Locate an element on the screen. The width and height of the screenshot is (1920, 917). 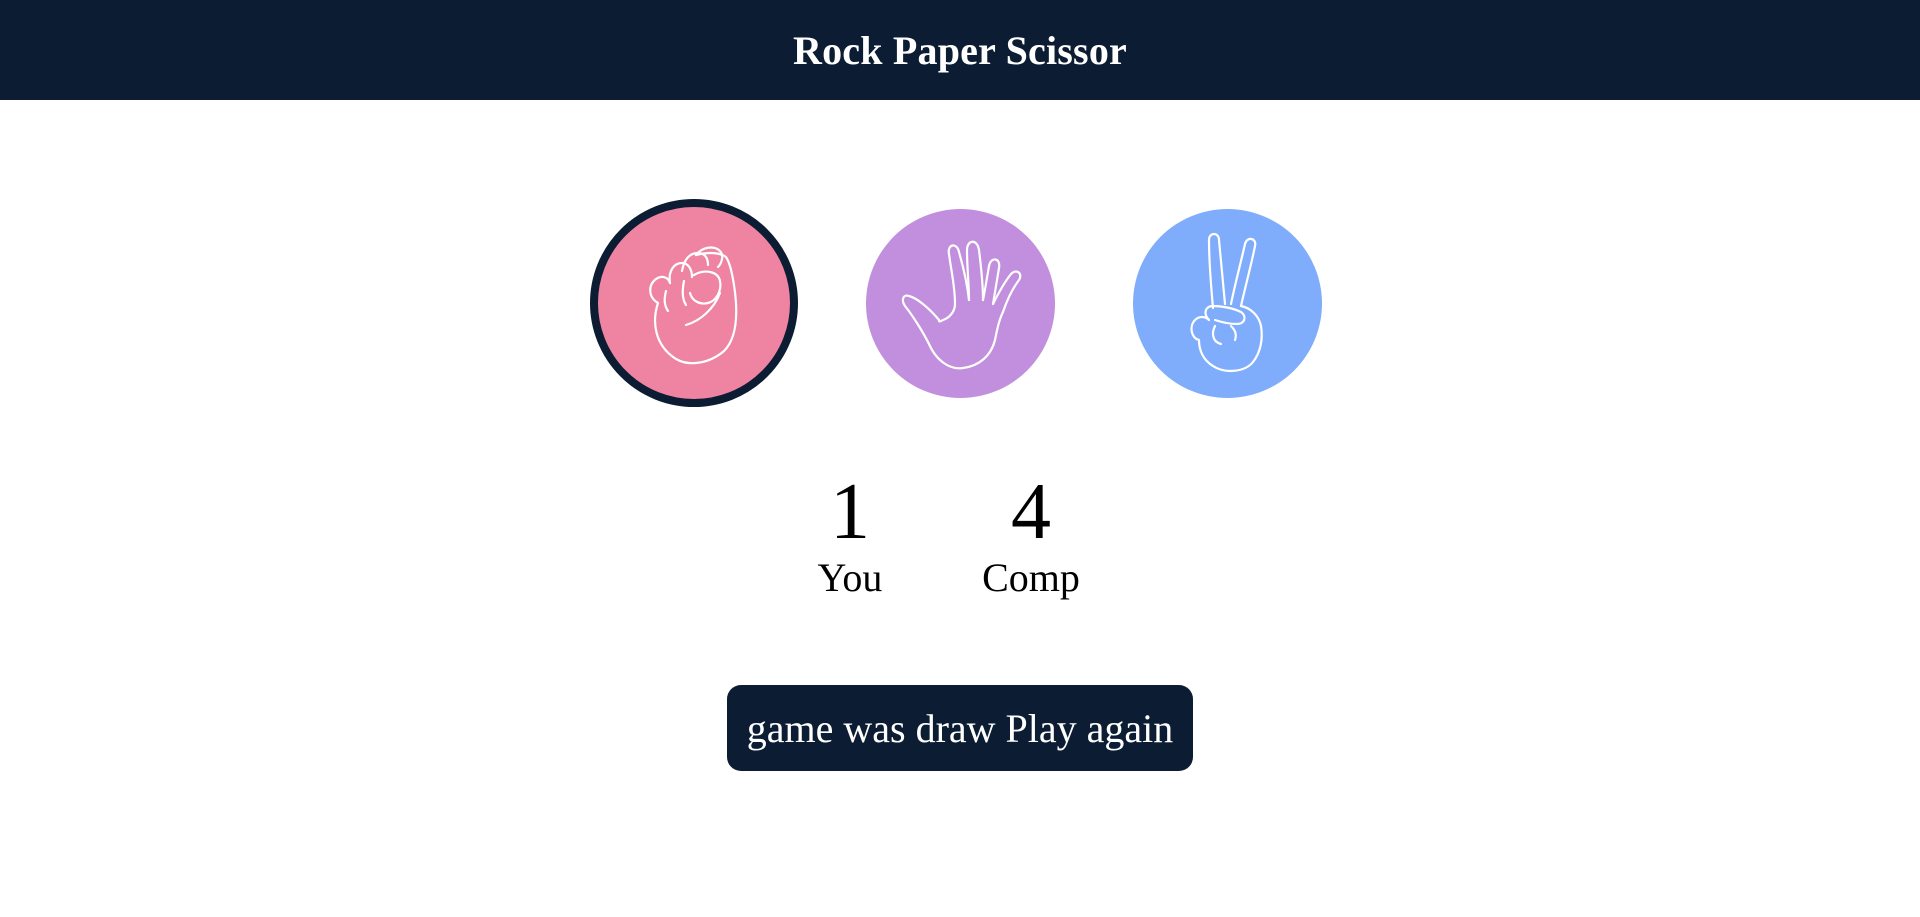
fist-icon is located at coordinates (693, 305).